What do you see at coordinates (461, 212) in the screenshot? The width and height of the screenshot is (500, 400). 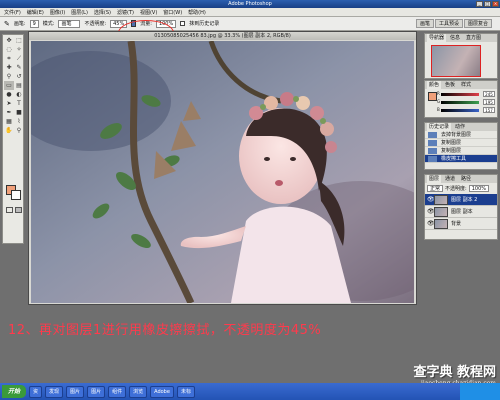 I see `layer-row: 👁 图层 副本` at bounding box center [461, 212].